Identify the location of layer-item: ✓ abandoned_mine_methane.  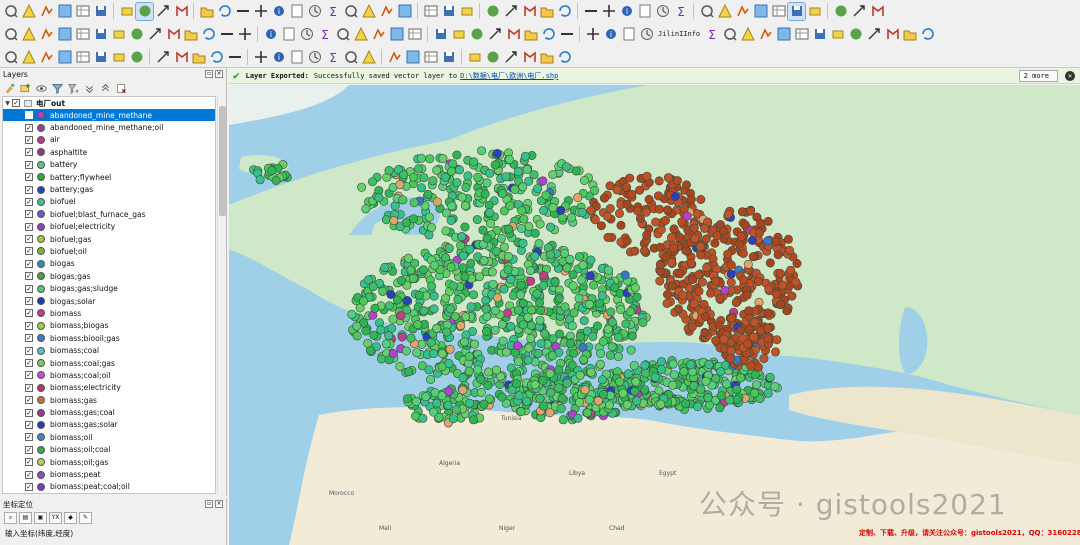
(109, 115).